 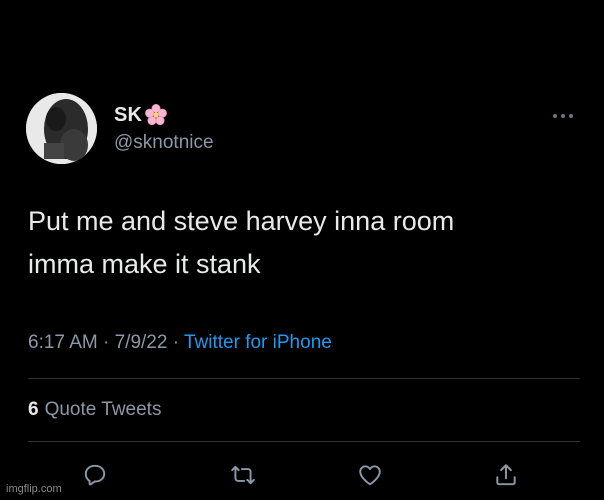 I want to click on display-name: SK, so click(x=128, y=115).